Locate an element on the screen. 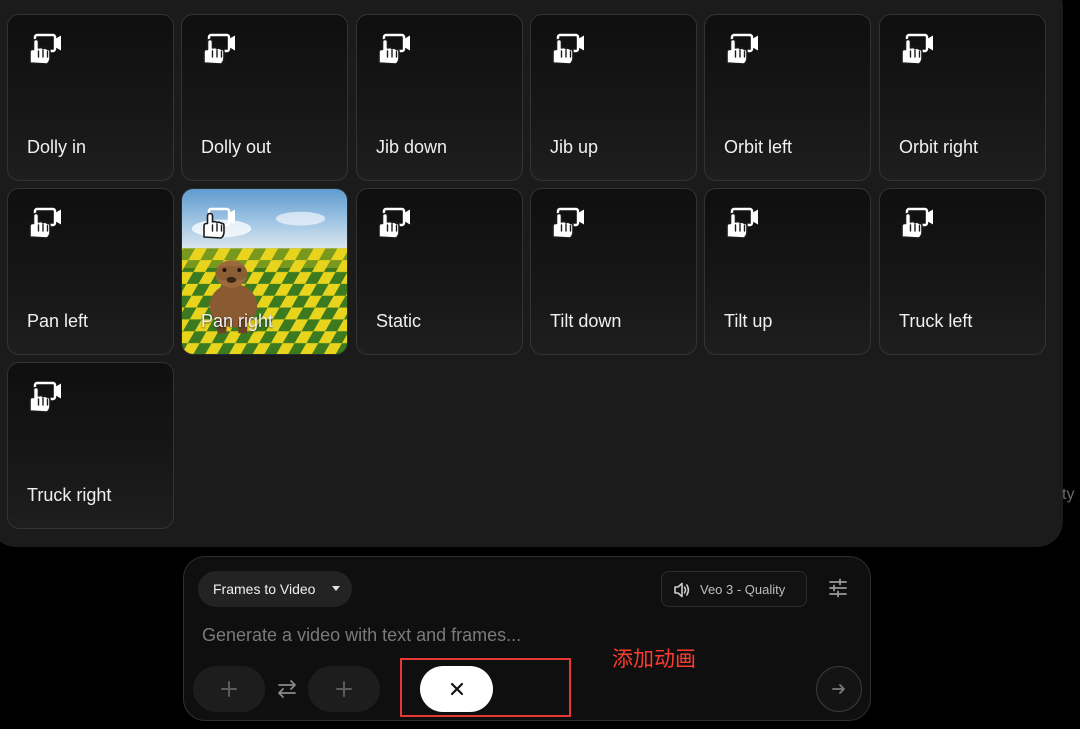  motion-card-orbit-left: Orbit left is located at coordinates (787, 97).